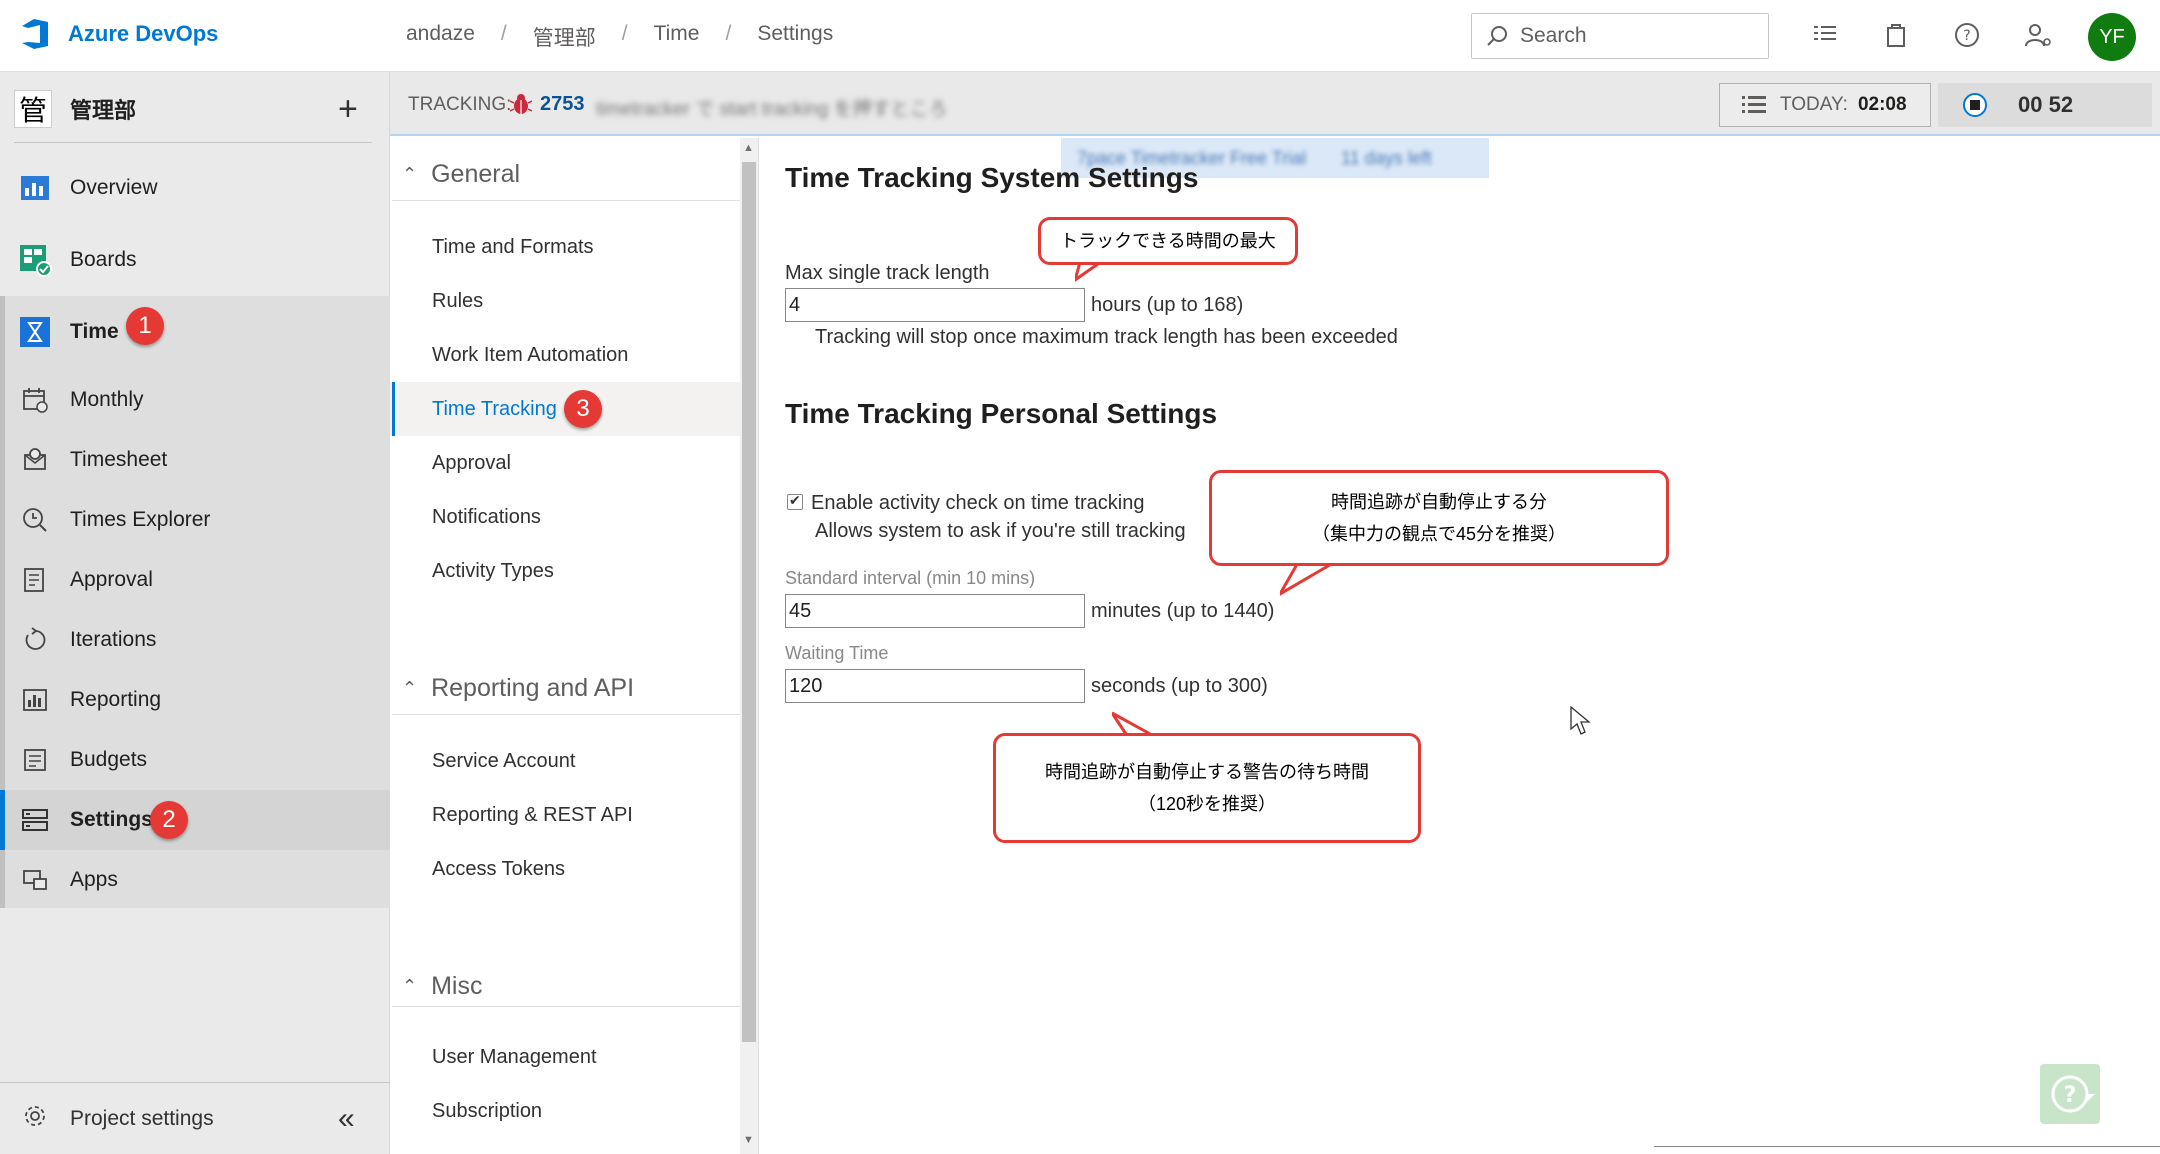  Describe the element at coordinates (494, 408) in the screenshot. I see `menu-item-label: Time Tracking` at that location.